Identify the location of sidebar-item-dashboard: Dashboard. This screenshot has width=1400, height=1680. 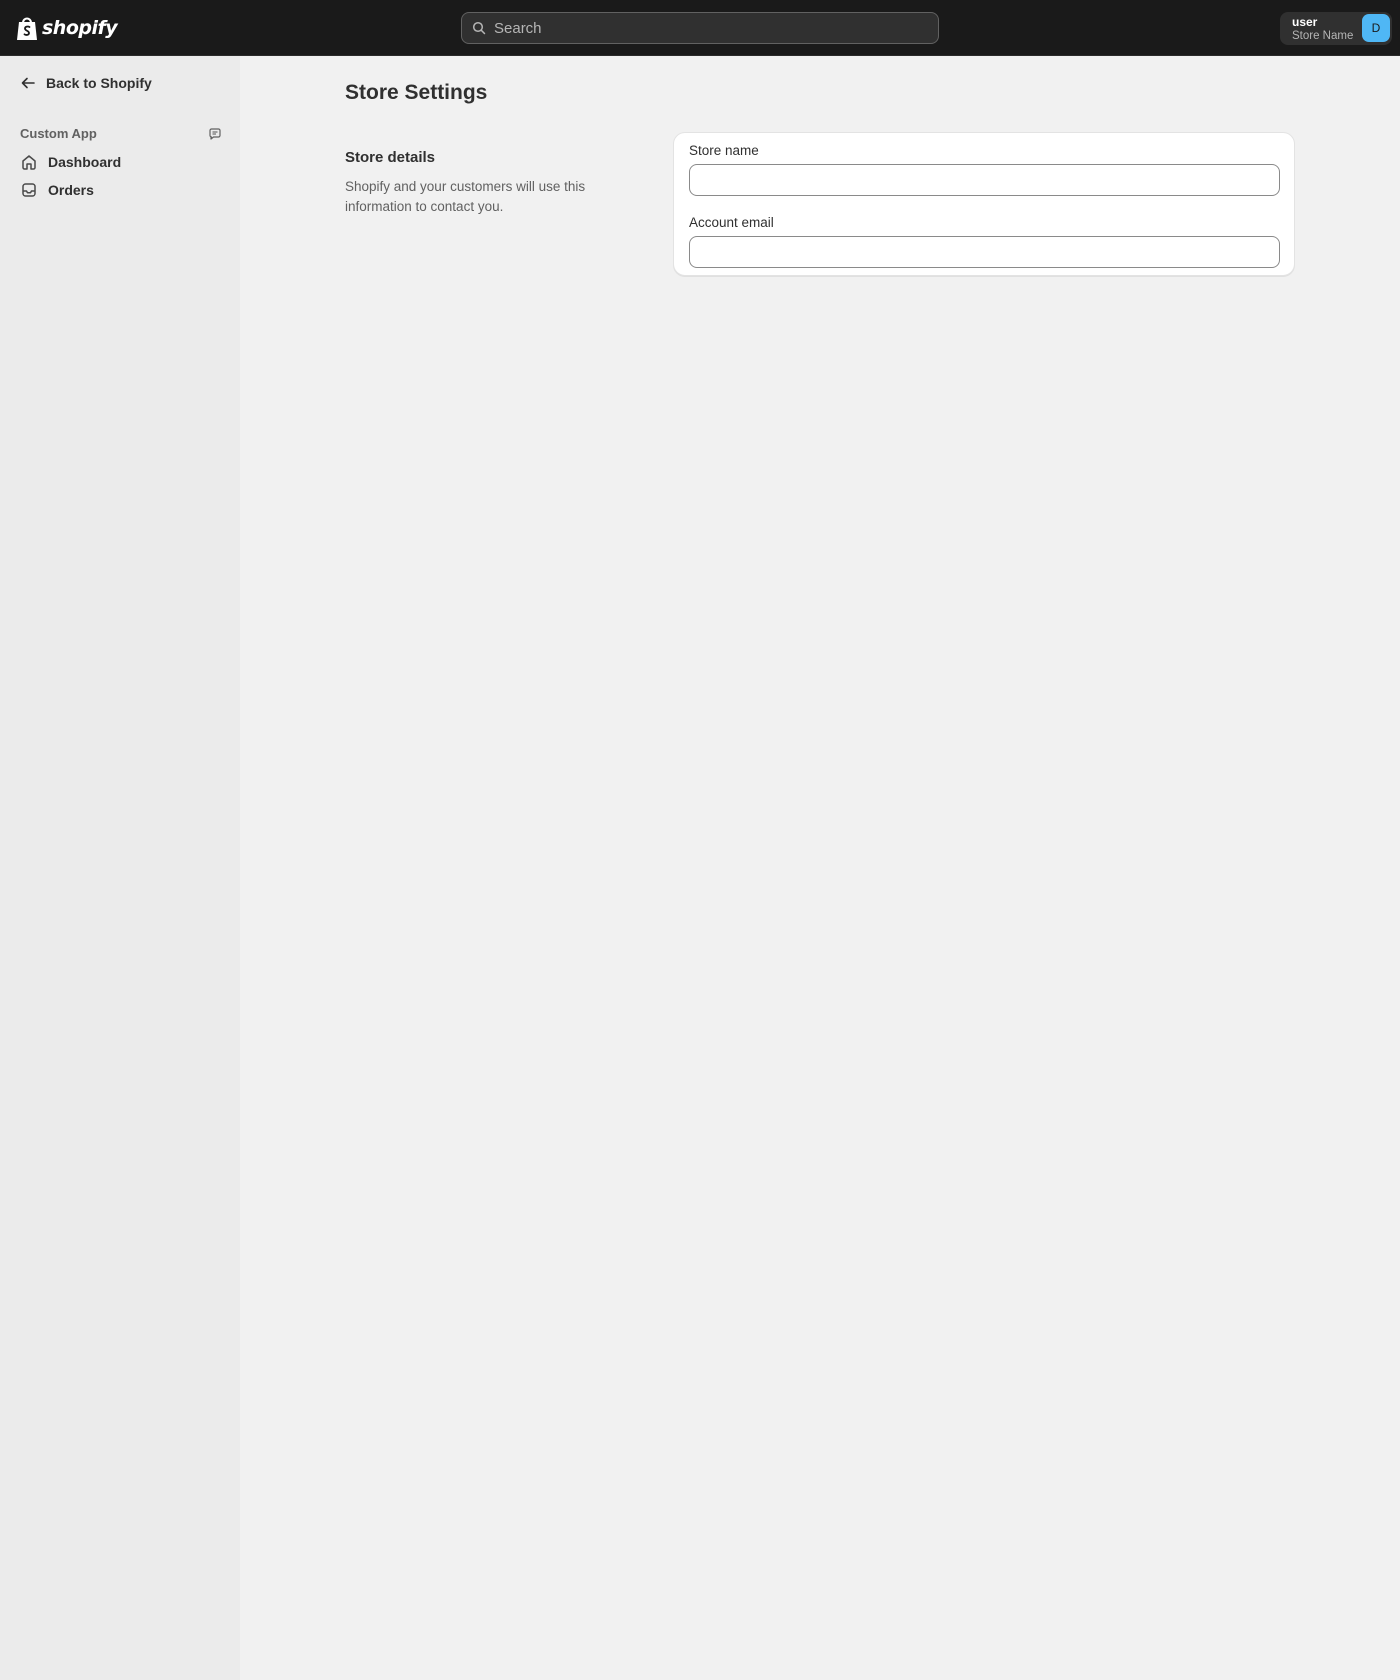
(70, 162).